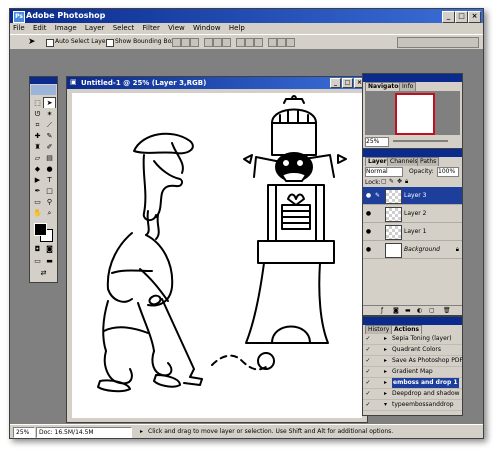 This screenshot has width=500, height=457. I want to click on app-title: Adobe Photoshop, so click(66, 15).